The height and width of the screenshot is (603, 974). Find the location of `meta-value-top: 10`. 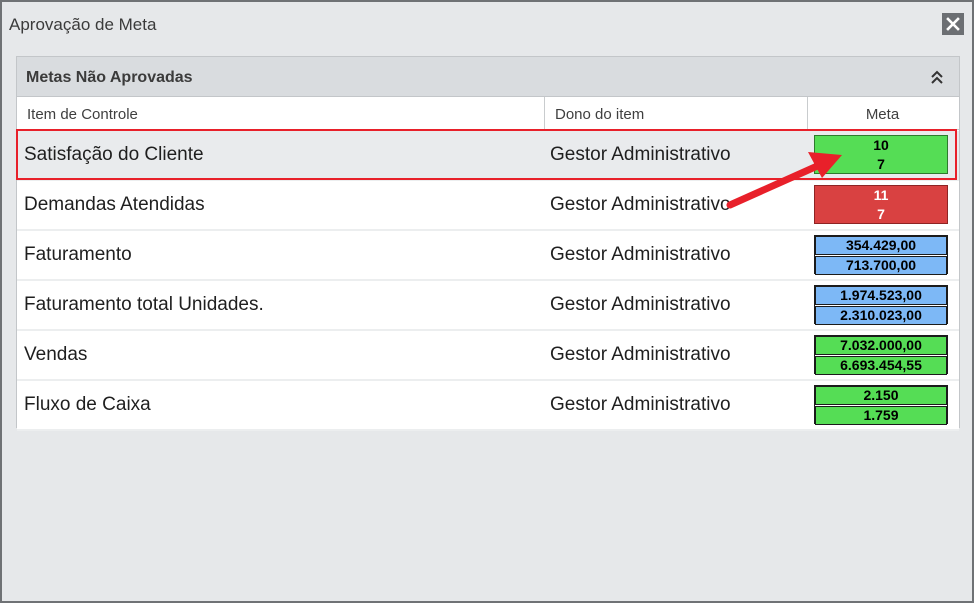

meta-value-top: 10 is located at coordinates (881, 145).